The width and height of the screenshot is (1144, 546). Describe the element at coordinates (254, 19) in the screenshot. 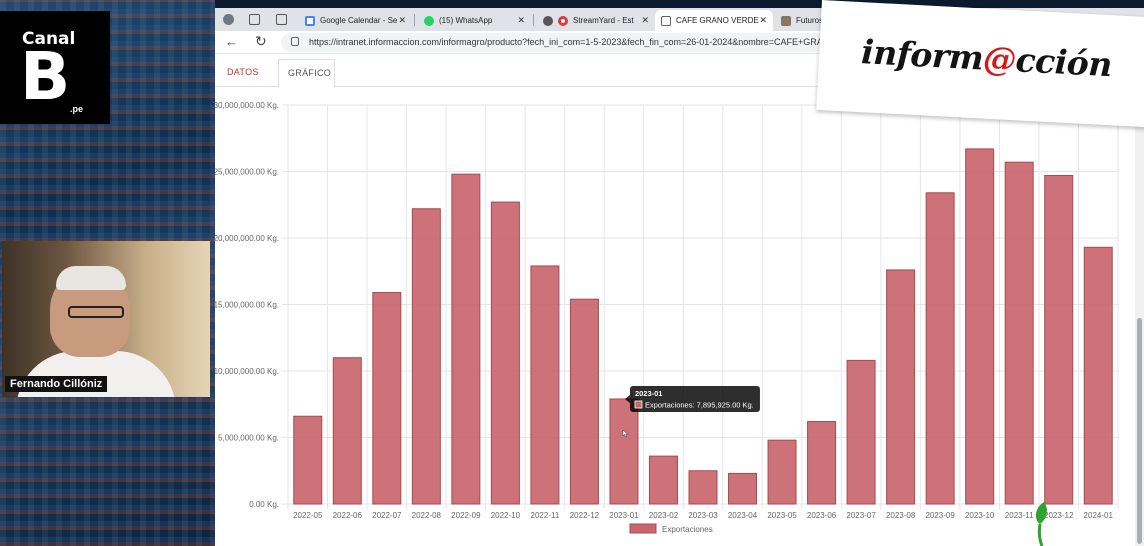

I see `workspaces-icon` at that location.